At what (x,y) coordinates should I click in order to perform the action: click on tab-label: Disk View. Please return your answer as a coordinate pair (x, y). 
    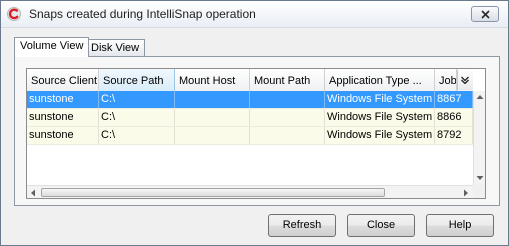
    Looking at the image, I should click on (115, 48).